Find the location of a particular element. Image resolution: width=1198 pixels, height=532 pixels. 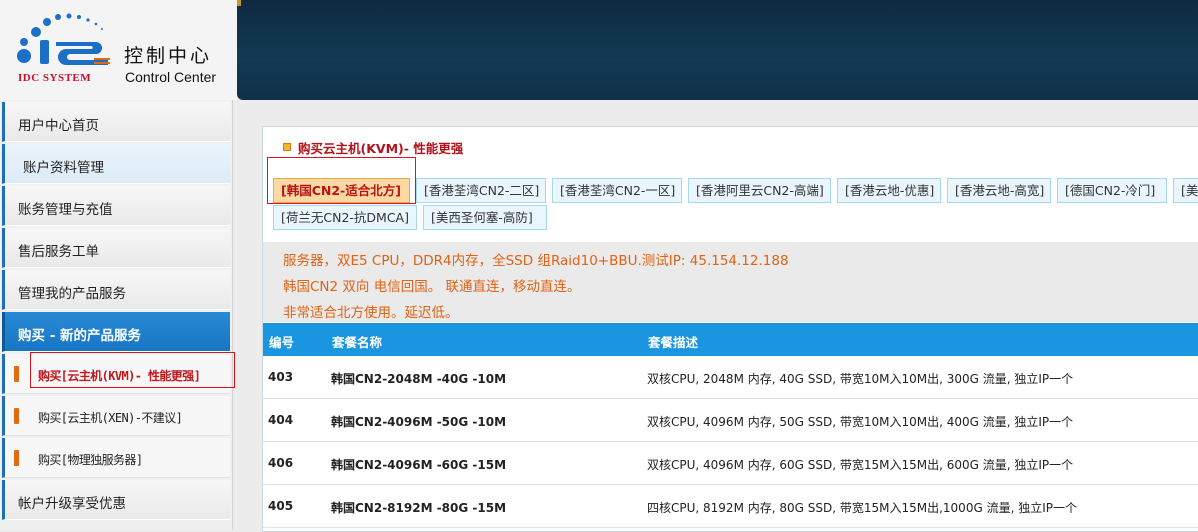

tab-hk-tsuen-wan-zone1: [香港荃湾CN2-一区] is located at coordinates (617, 190).